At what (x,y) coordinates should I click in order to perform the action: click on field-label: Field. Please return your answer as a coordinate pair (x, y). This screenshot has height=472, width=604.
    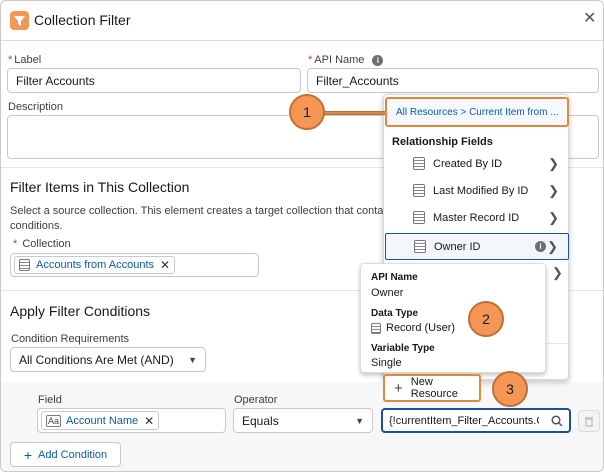
    Looking at the image, I should click on (50, 400).